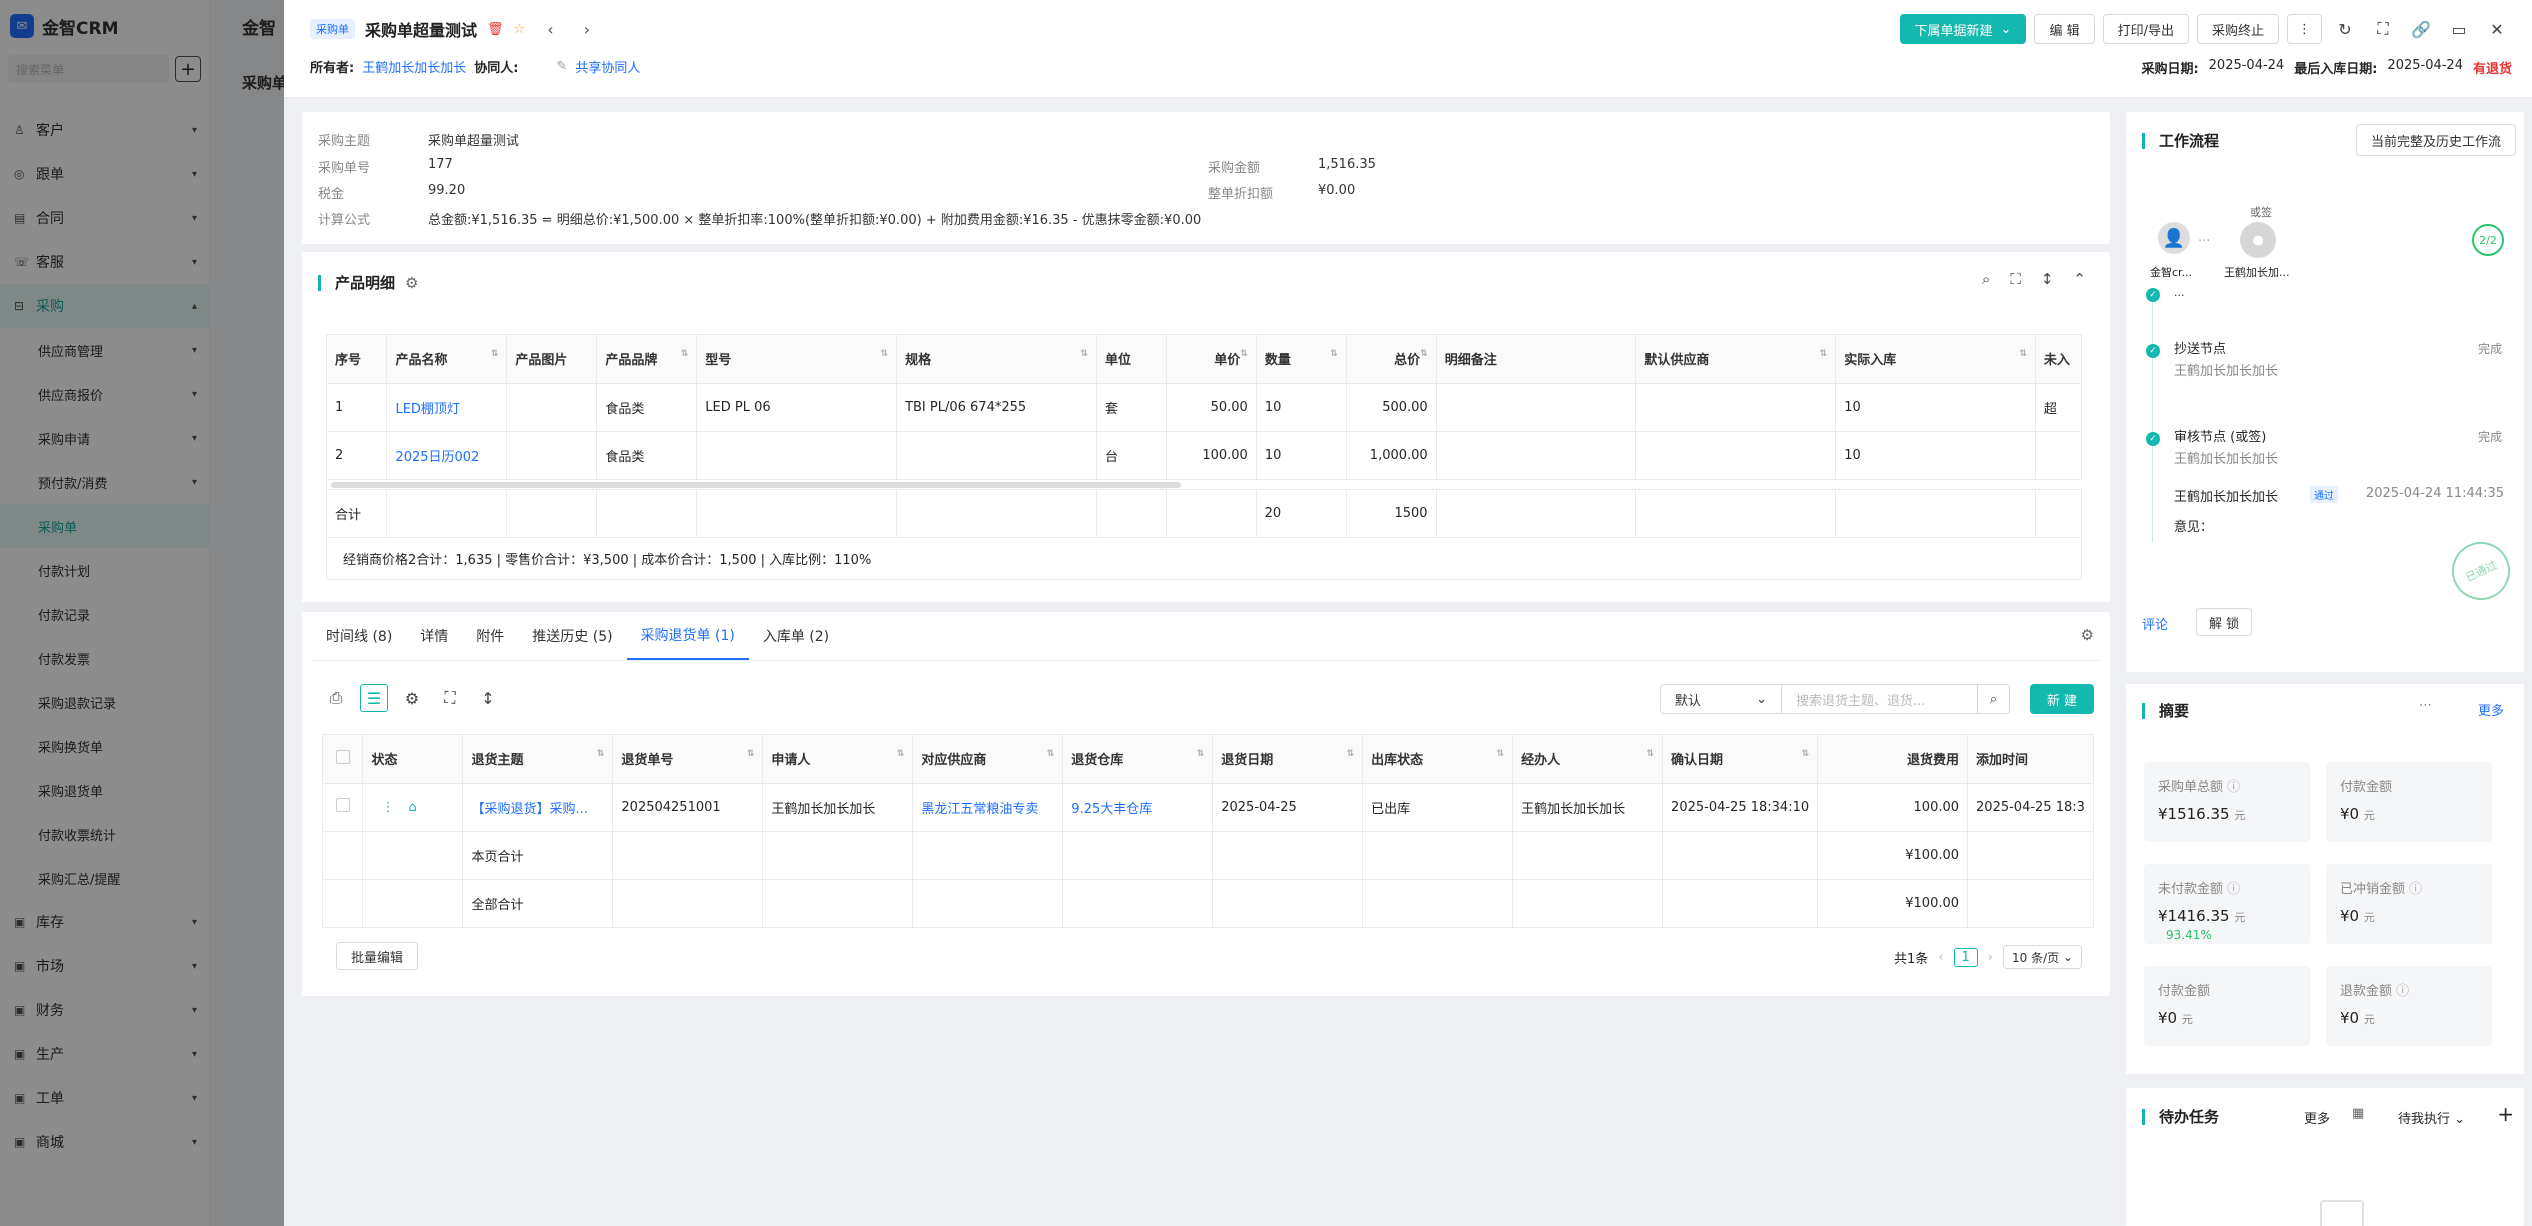 Image resolution: width=2532 pixels, height=1226 pixels. I want to click on column-header: 对应供应商 ⇅, so click(988, 759).